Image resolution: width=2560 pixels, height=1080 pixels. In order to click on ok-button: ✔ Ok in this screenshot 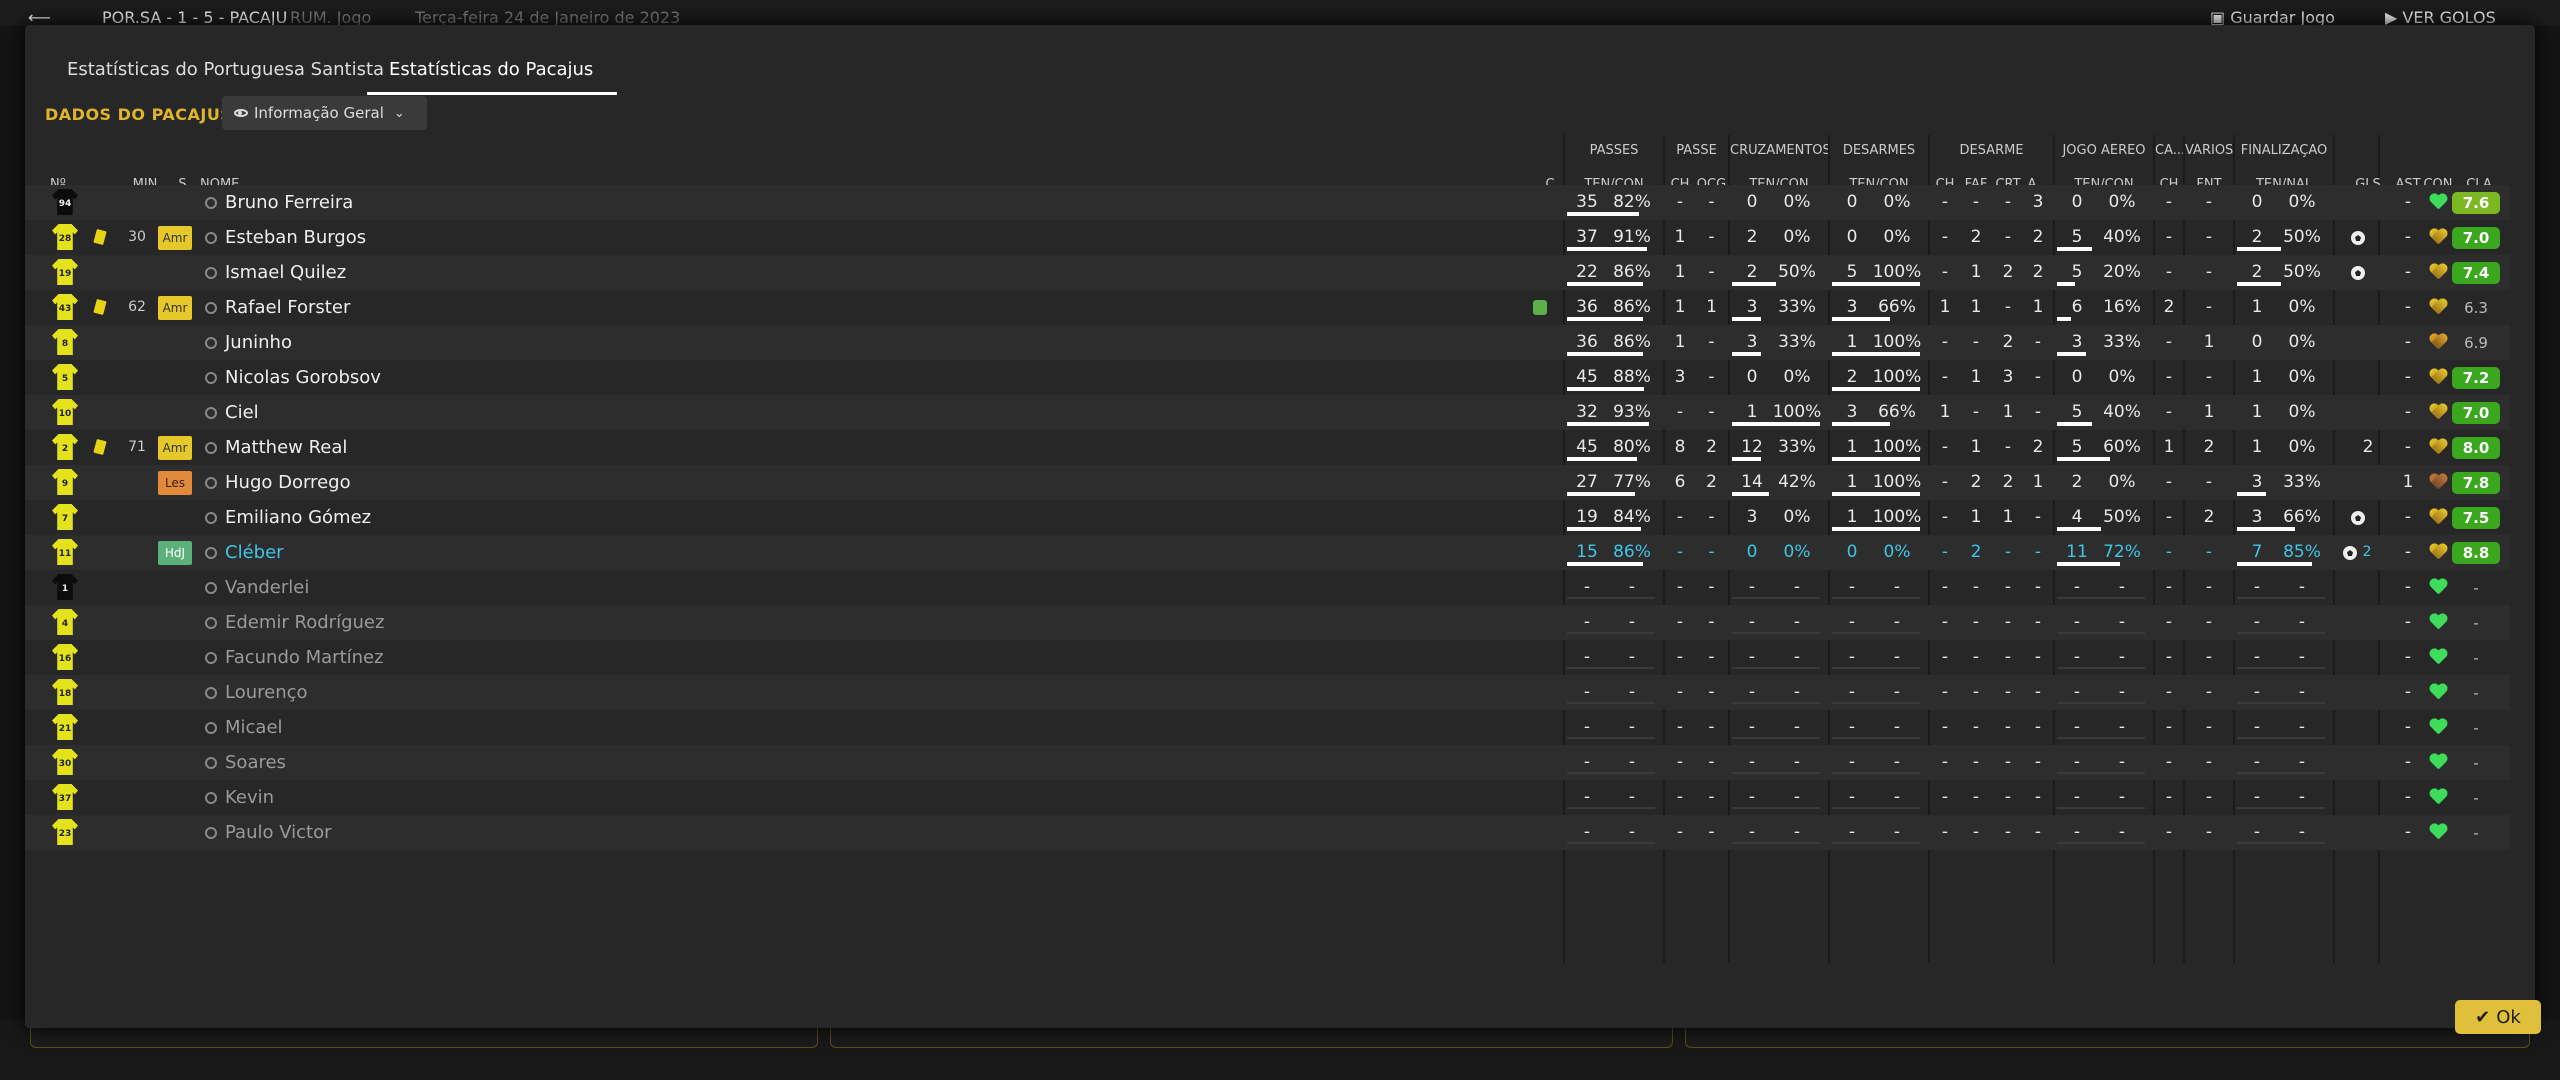, I will do `click(2498, 1017)`.